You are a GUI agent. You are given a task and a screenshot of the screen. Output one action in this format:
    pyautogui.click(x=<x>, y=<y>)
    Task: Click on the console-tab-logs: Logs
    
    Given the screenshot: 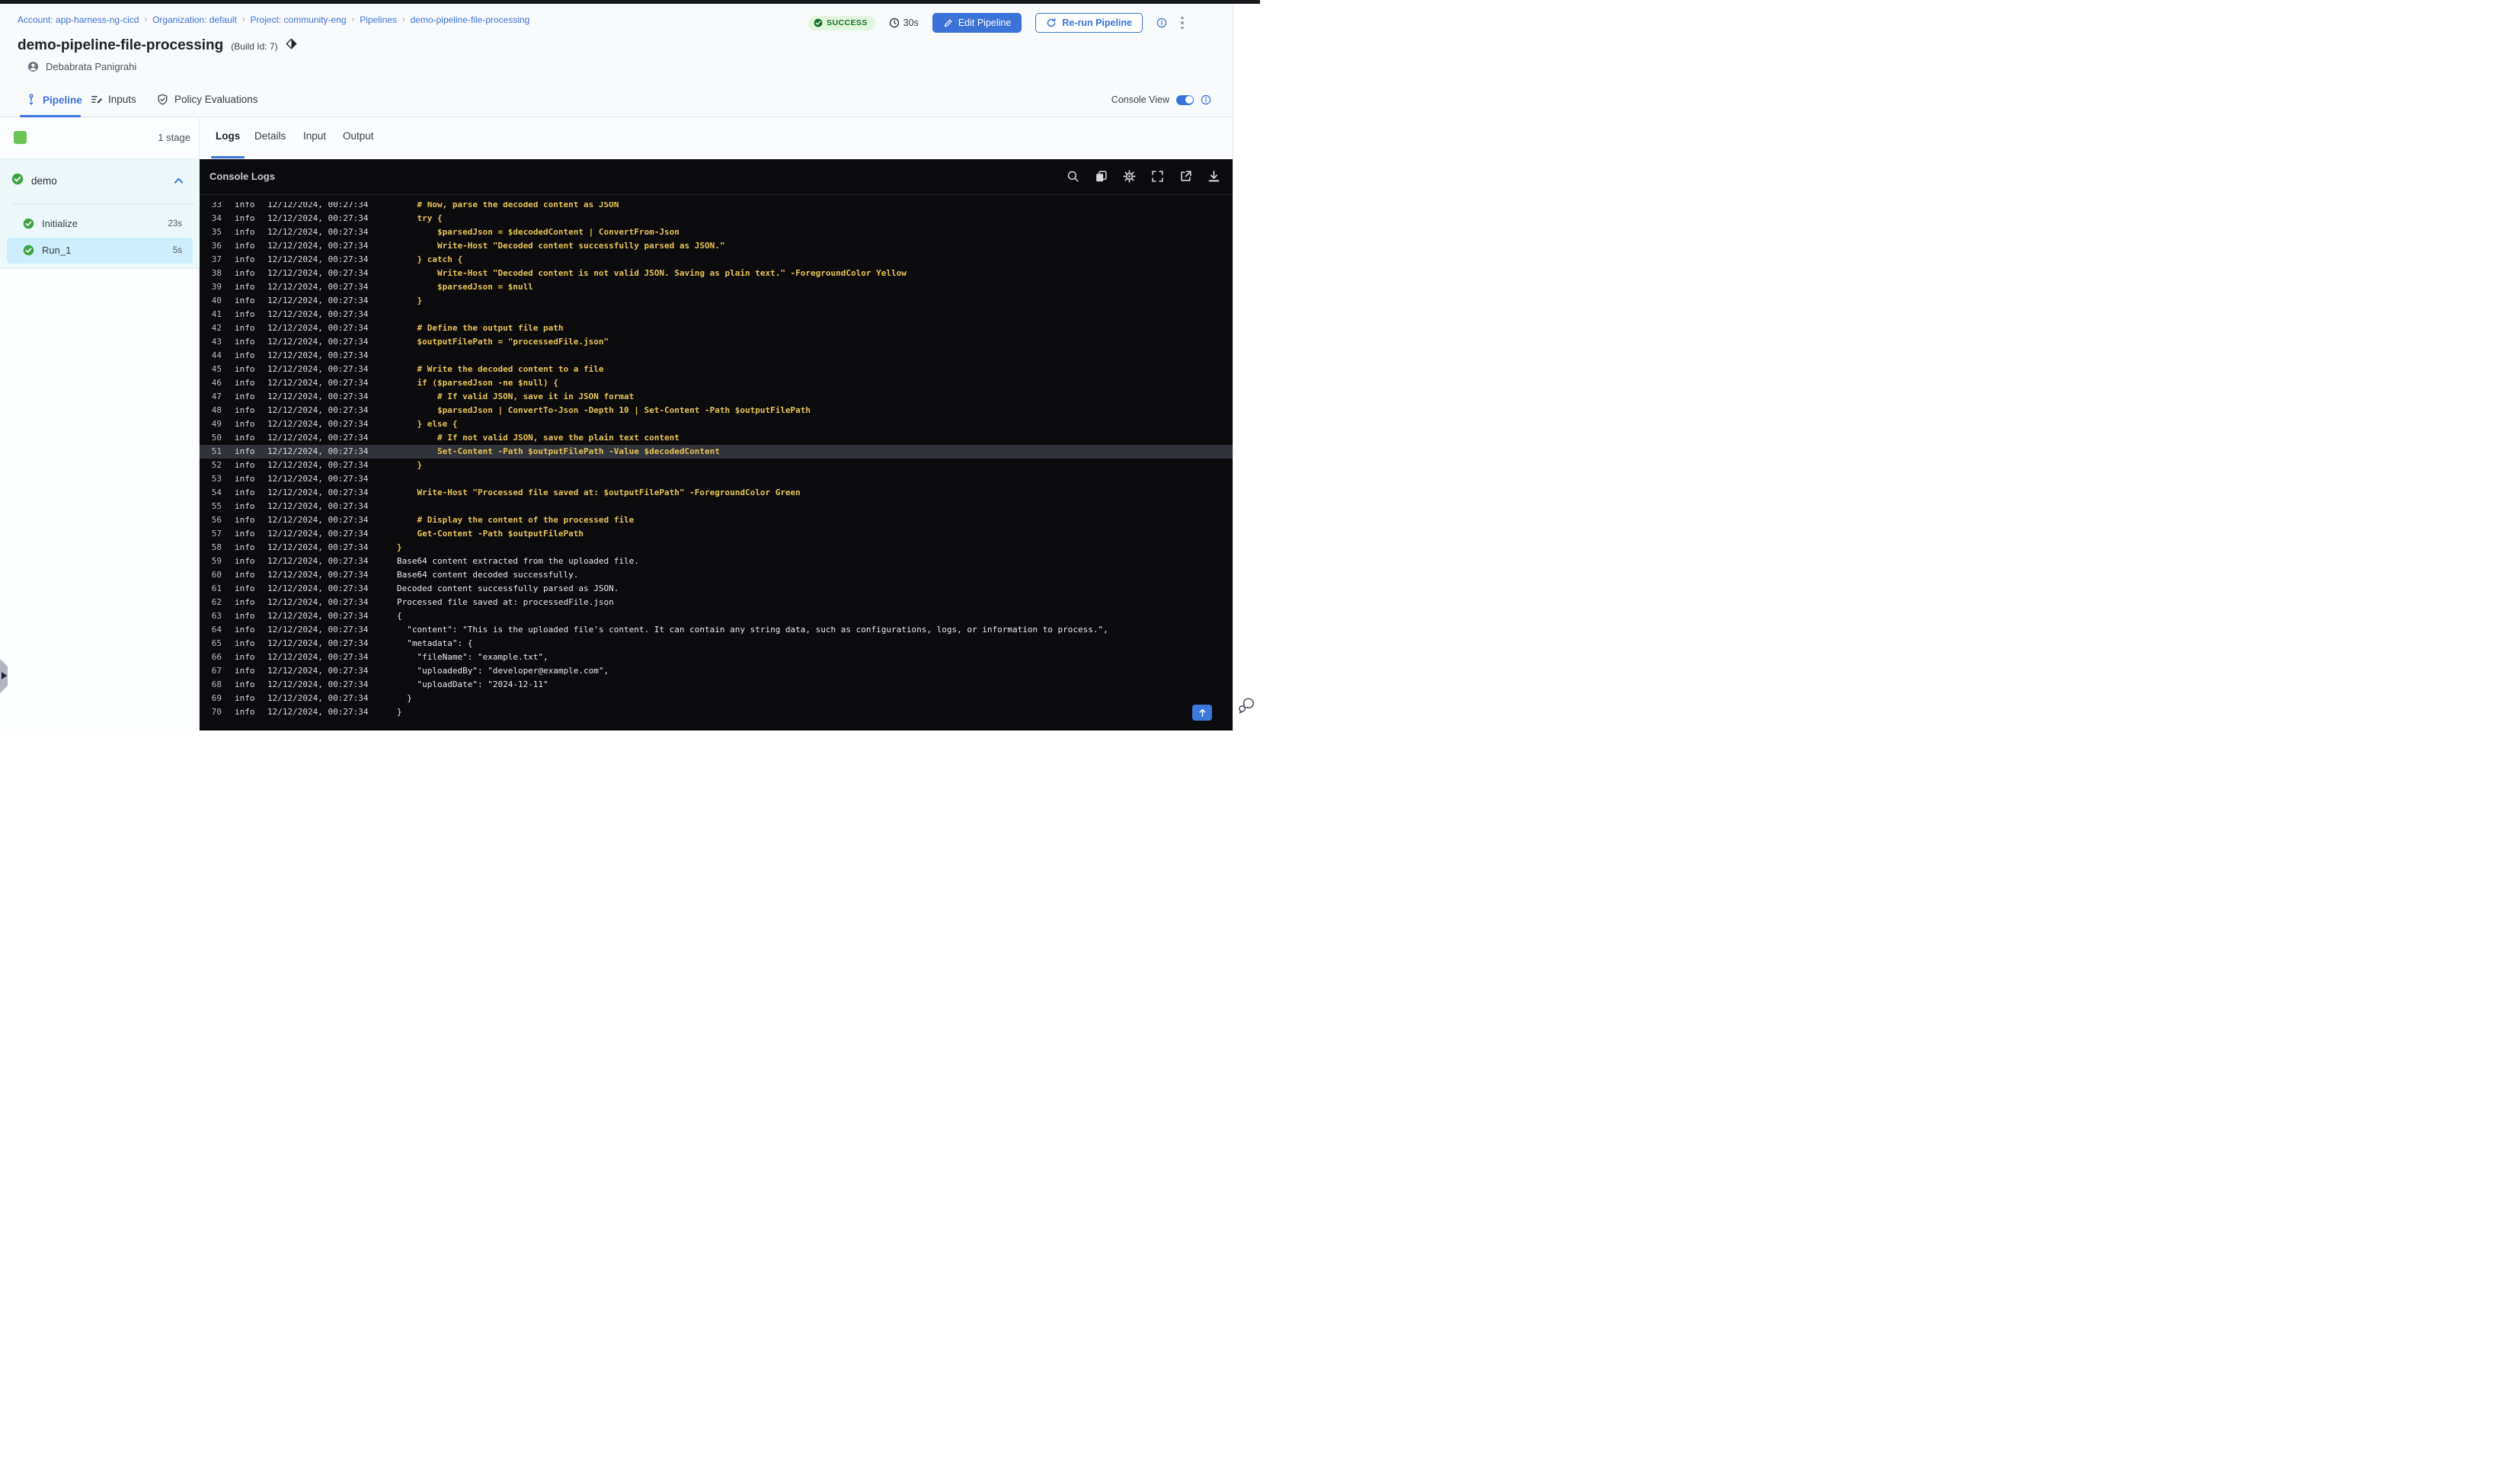 What is the action you would take?
    pyautogui.click(x=228, y=136)
    